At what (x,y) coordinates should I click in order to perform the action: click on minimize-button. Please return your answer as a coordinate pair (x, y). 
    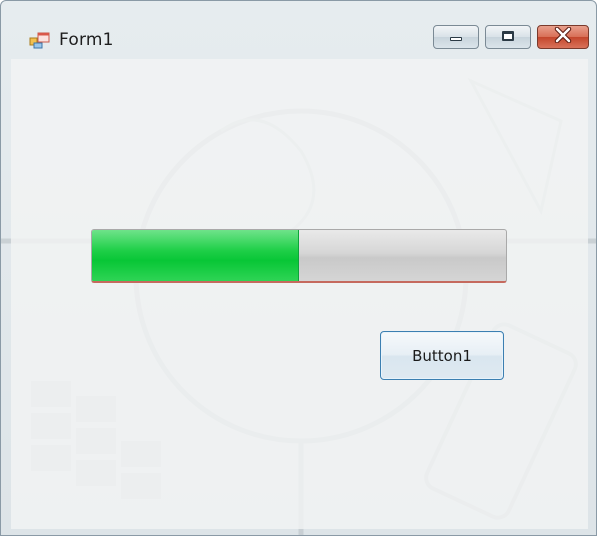
    Looking at the image, I should click on (456, 37).